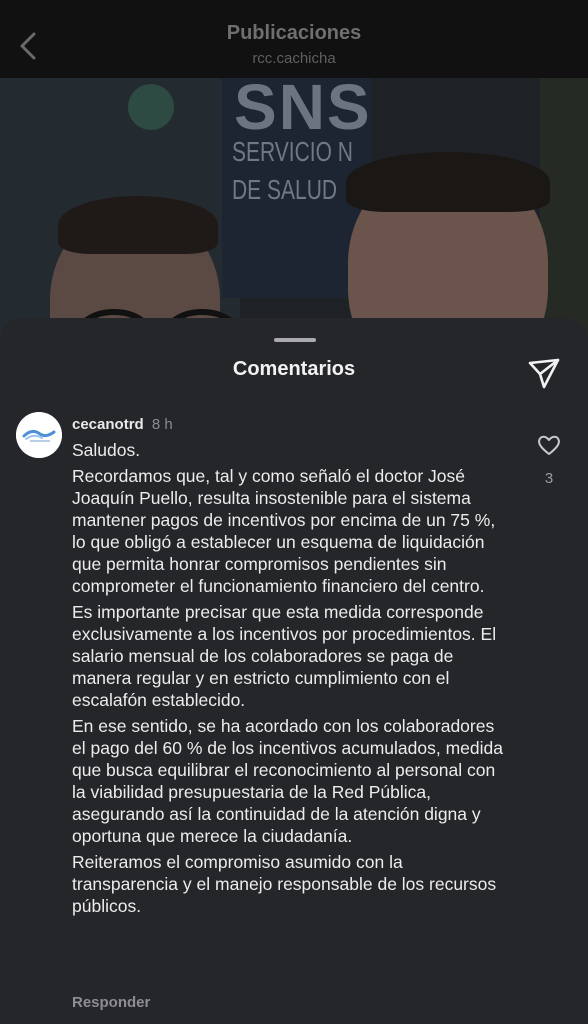 Image resolution: width=588 pixels, height=1024 pixels. Describe the element at coordinates (295, 340) in the screenshot. I see `drag-handle` at that location.